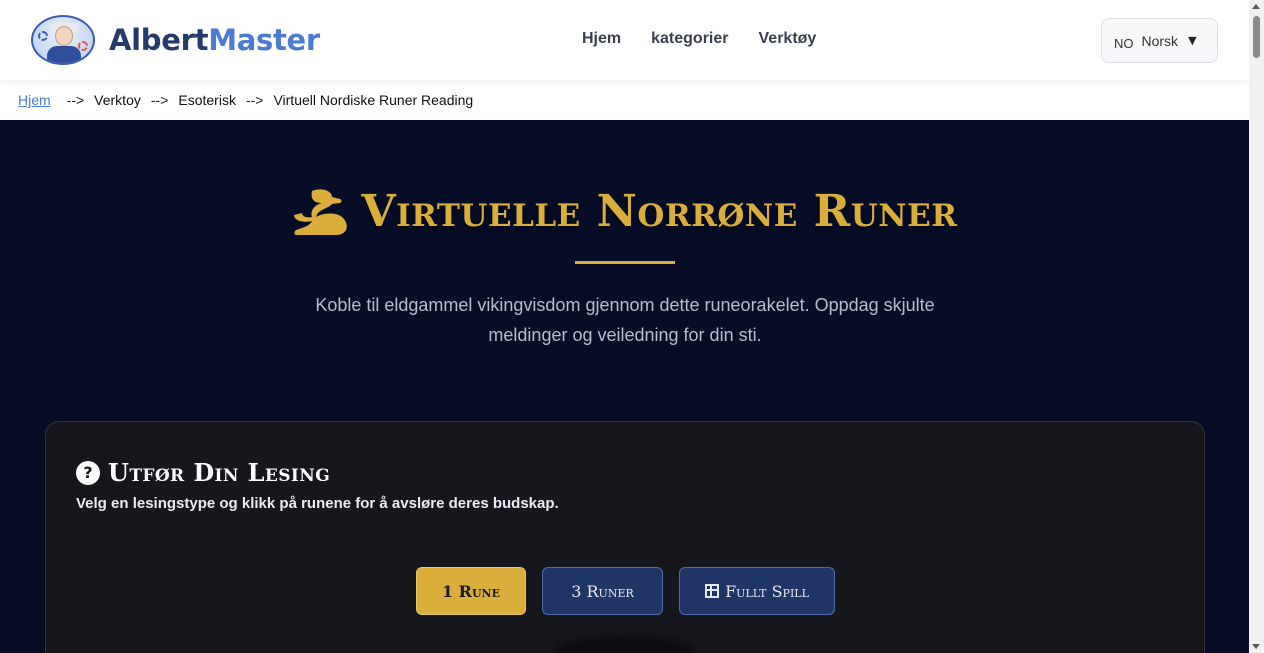  I want to click on reading-type-buttons: 1 Rune 3 Runer Fullt Spill, so click(625, 591).